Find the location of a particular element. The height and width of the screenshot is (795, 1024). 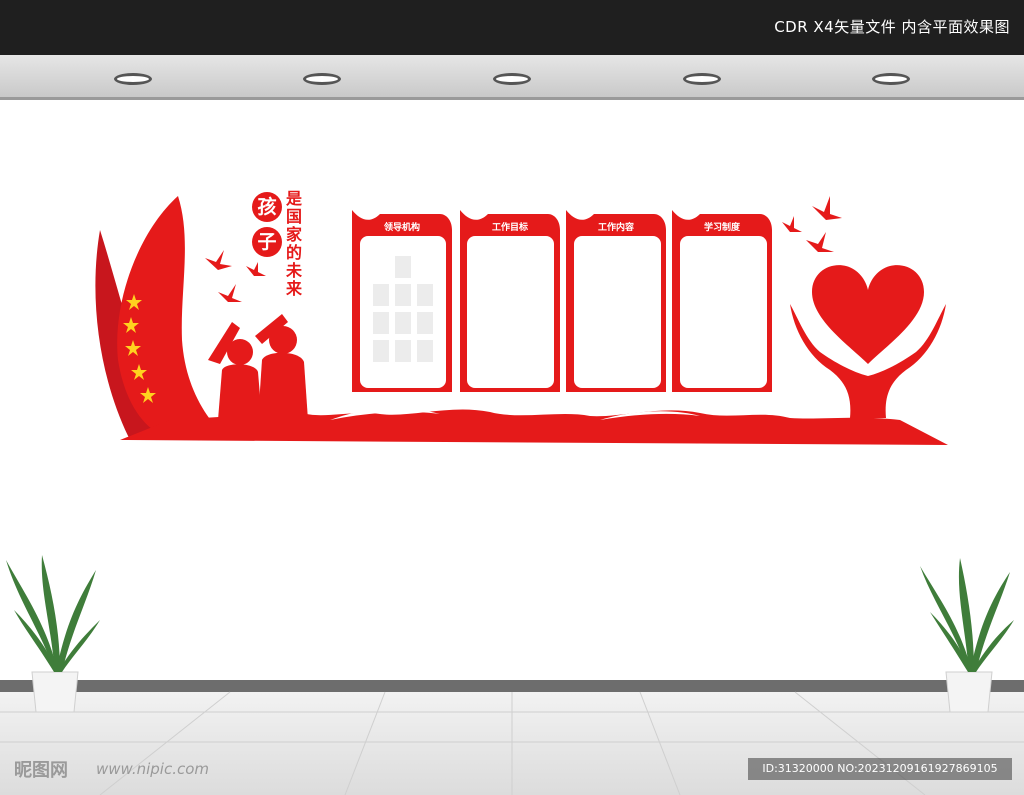

flag-wave-front is located at coordinates (173, 318).